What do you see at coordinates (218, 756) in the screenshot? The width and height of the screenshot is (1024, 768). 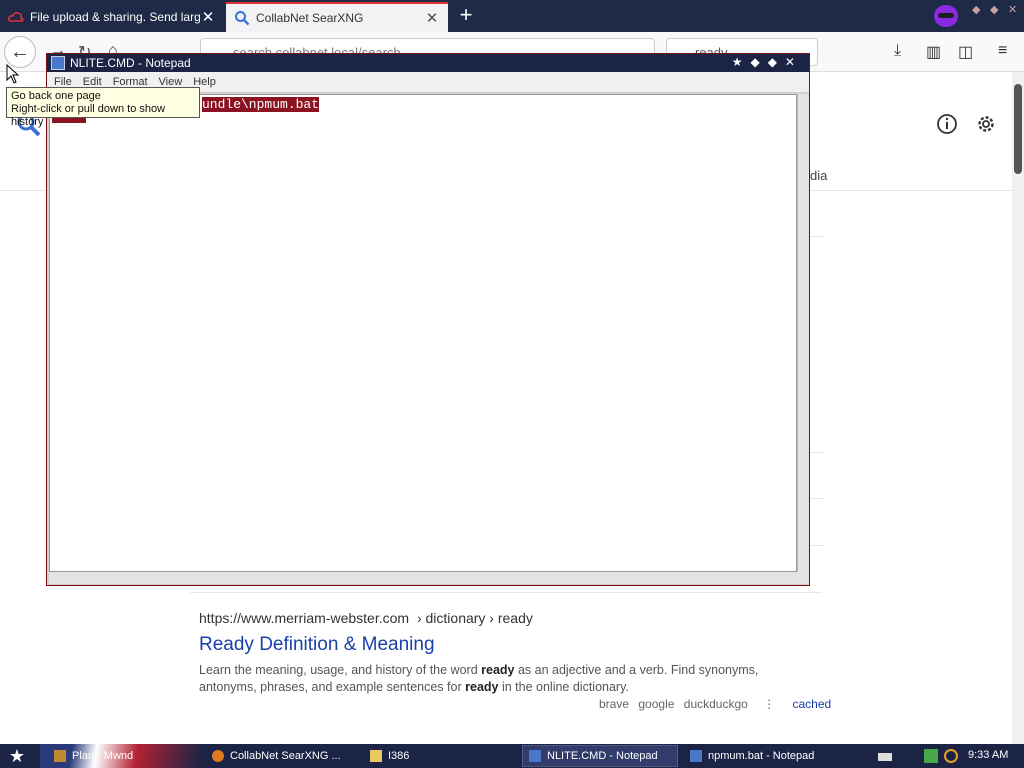 I see `firefox-icon` at bounding box center [218, 756].